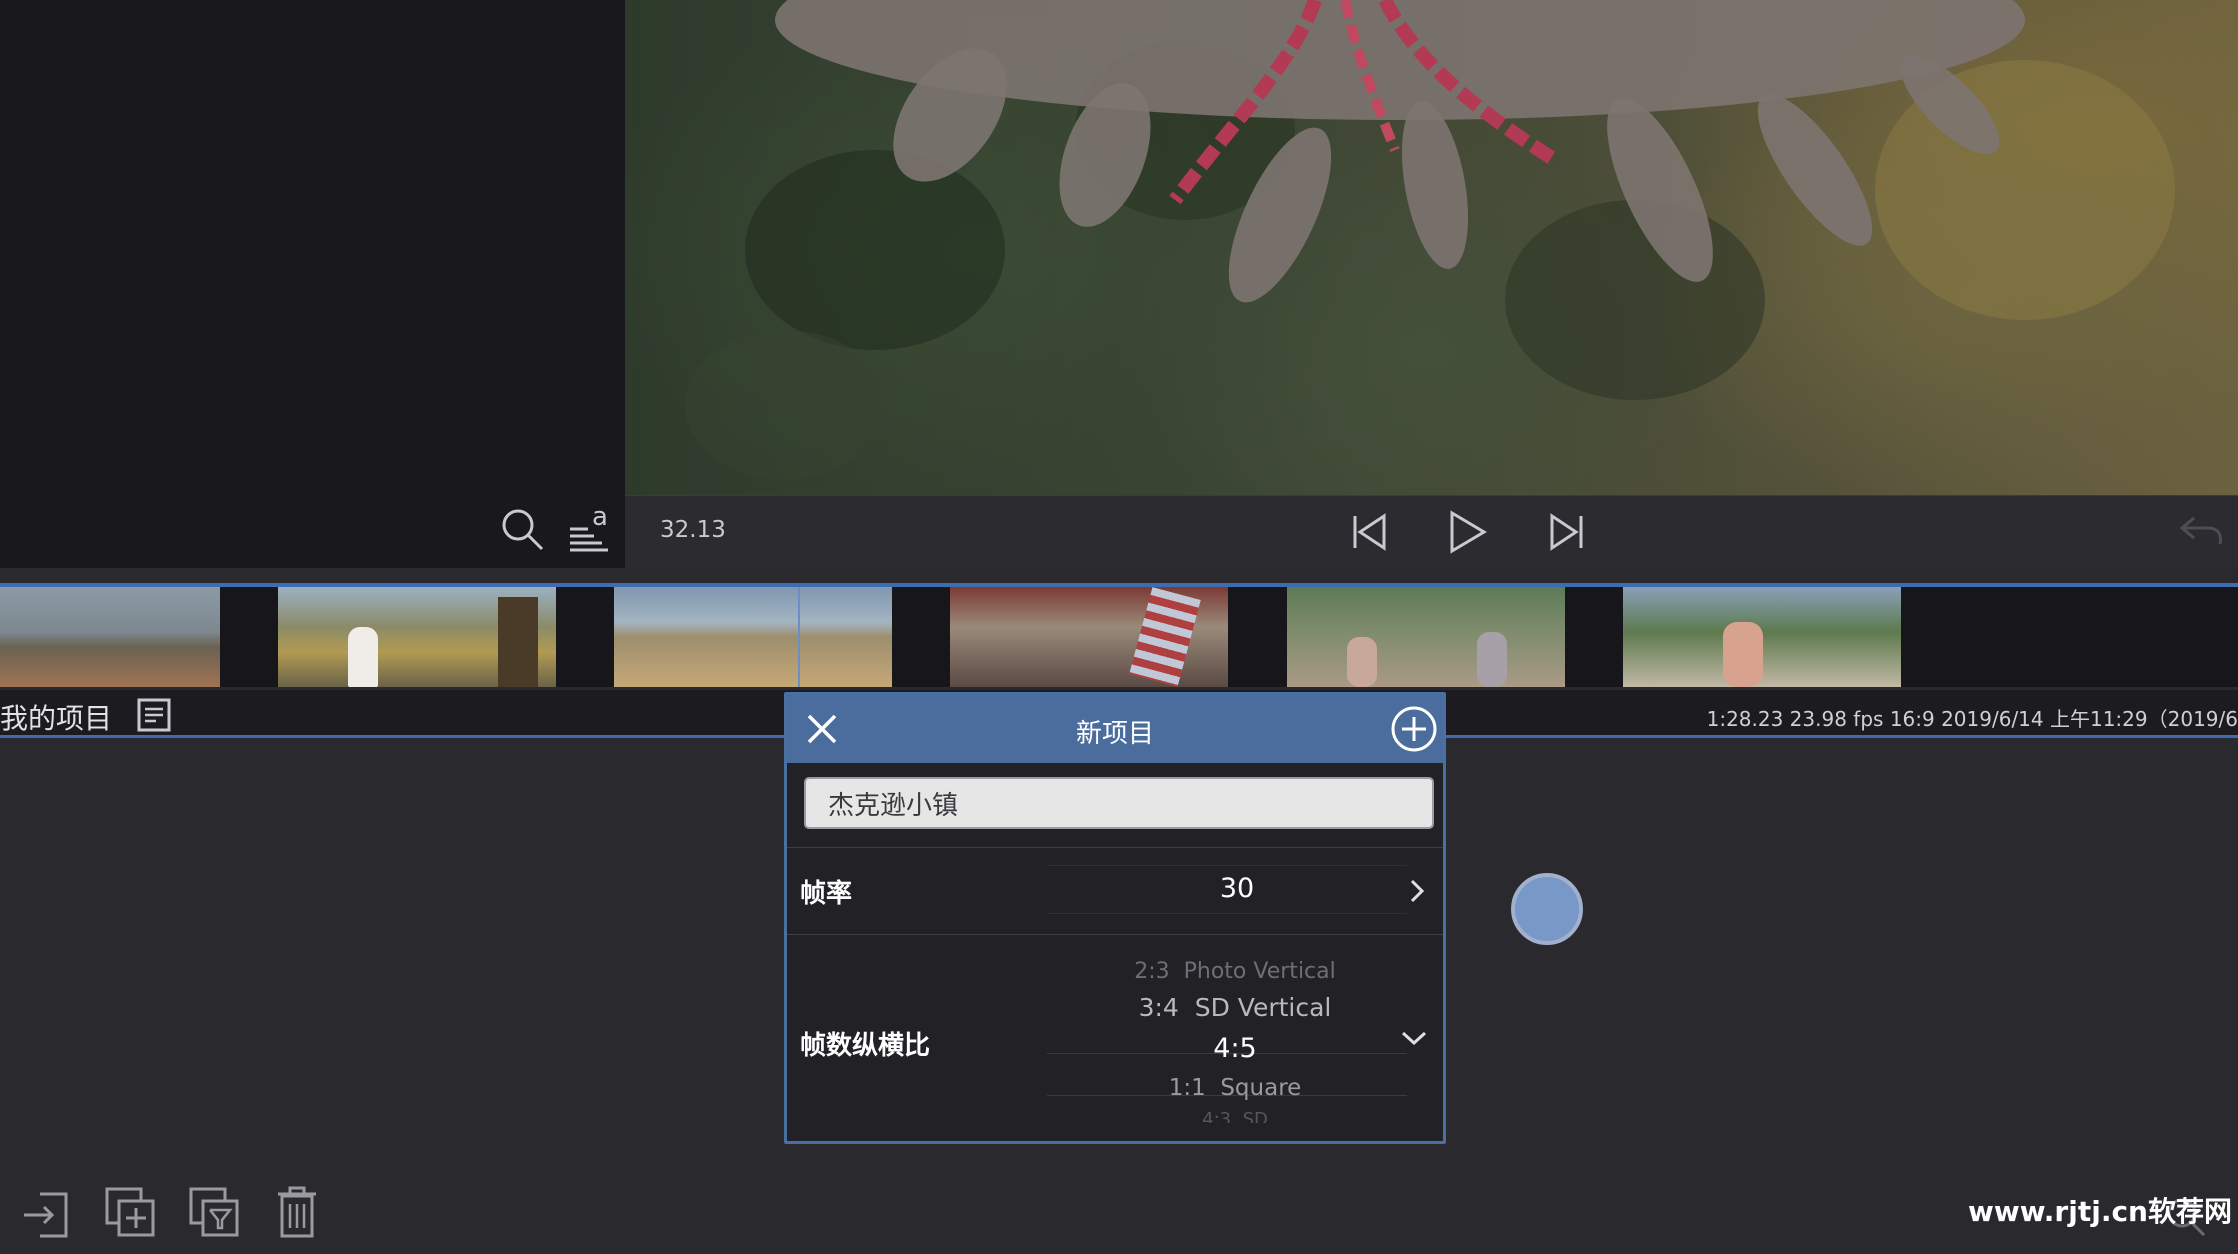 This screenshot has width=2238, height=1254. What do you see at coordinates (1566, 532) in the screenshot?
I see `skip-forward-icon` at bounding box center [1566, 532].